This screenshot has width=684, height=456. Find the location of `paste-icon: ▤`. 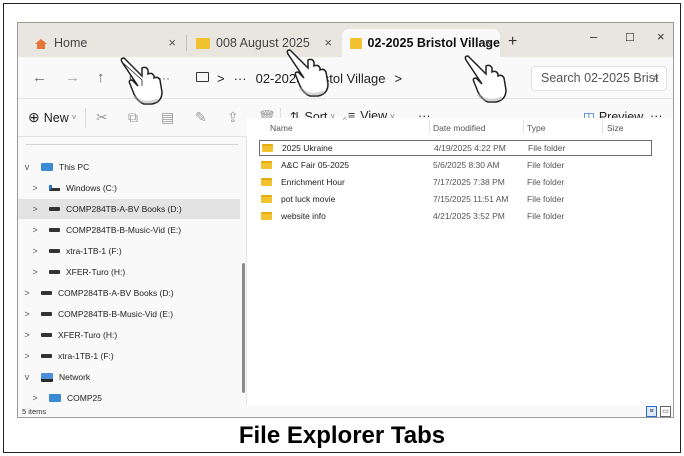

paste-icon: ▤ is located at coordinates (167, 117).